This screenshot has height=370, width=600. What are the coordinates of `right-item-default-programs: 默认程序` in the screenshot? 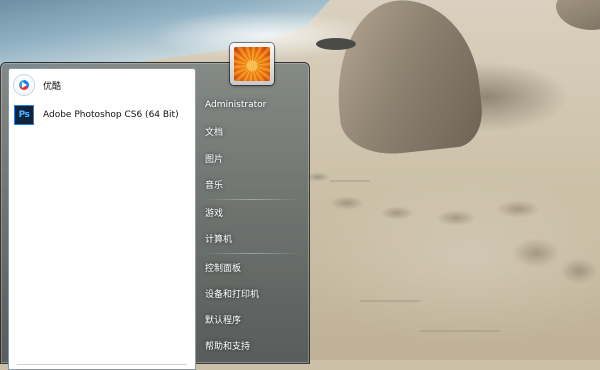 It's located at (251, 319).